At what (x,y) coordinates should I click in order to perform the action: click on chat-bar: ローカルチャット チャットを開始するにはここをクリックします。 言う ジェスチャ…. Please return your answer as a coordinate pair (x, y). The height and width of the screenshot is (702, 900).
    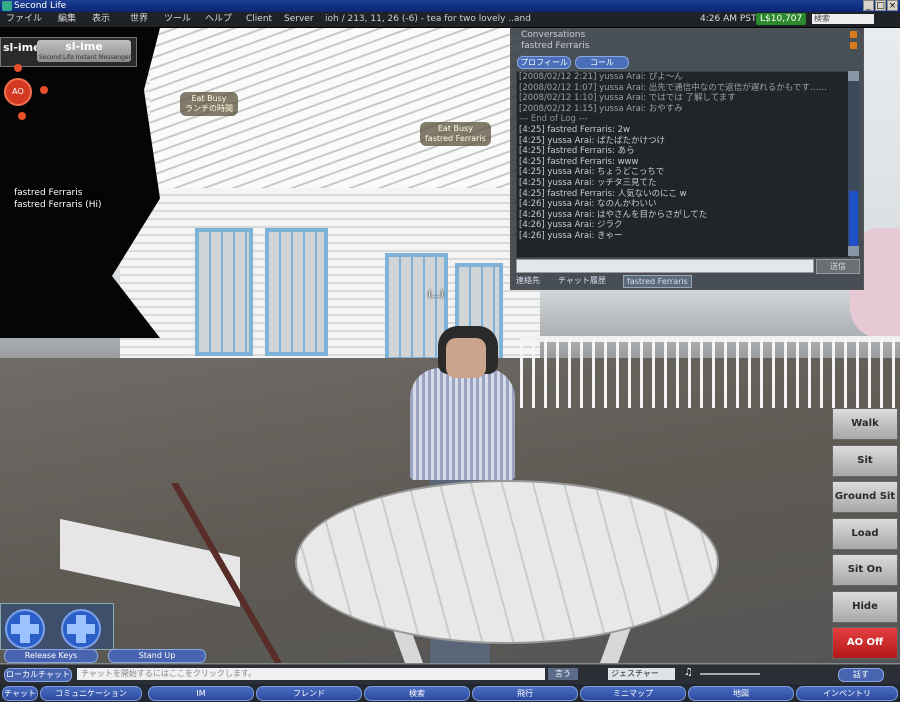
    Looking at the image, I should click on (450, 674).